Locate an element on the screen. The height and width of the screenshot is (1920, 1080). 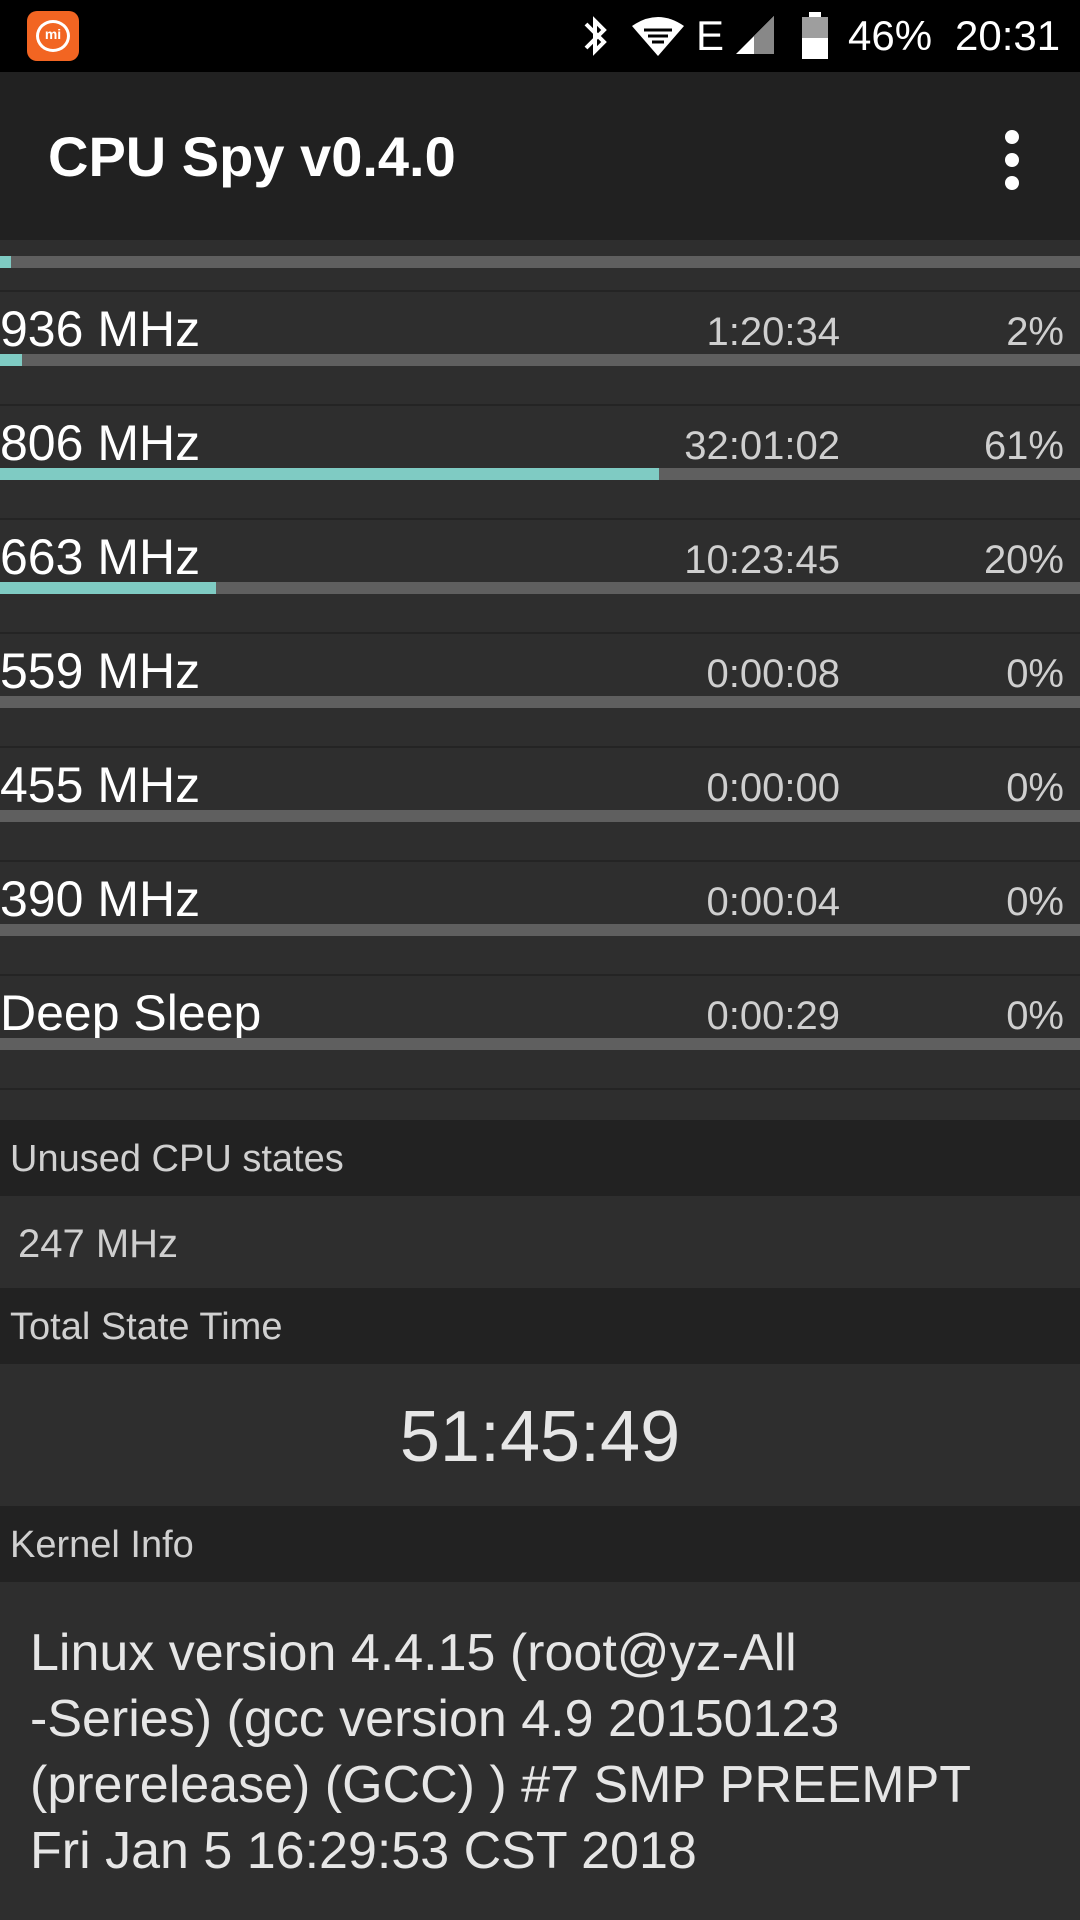
state-time: 0:00:04 is located at coordinates (773, 902).